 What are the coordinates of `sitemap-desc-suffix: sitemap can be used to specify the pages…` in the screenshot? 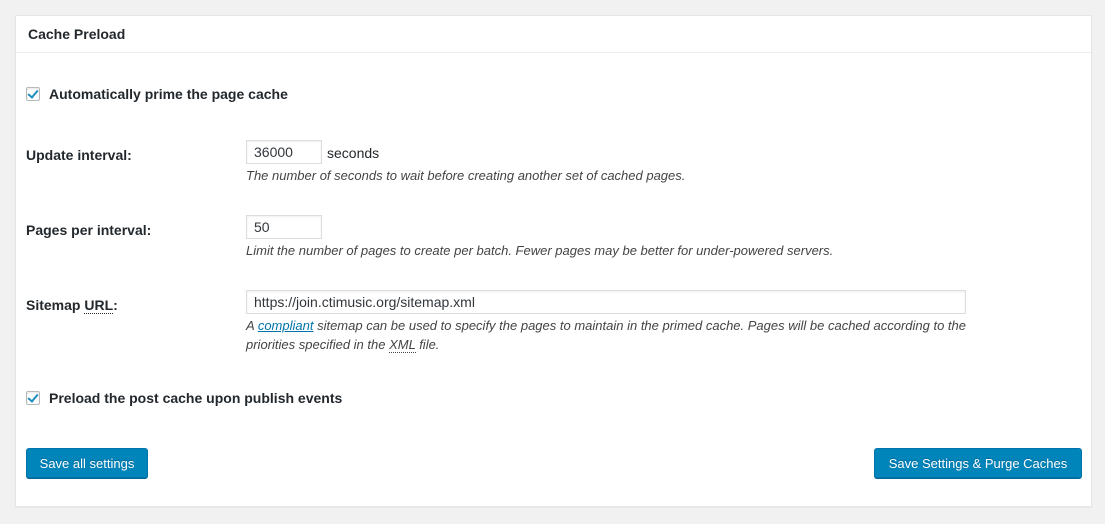 It's located at (640, 325).